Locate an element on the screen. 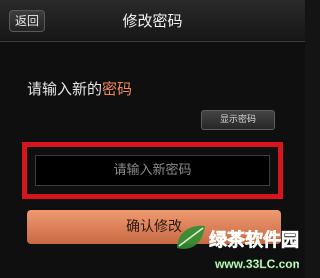 The width and height of the screenshot is (320, 278). prompt-accent-text: 密码 is located at coordinates (117, 89).